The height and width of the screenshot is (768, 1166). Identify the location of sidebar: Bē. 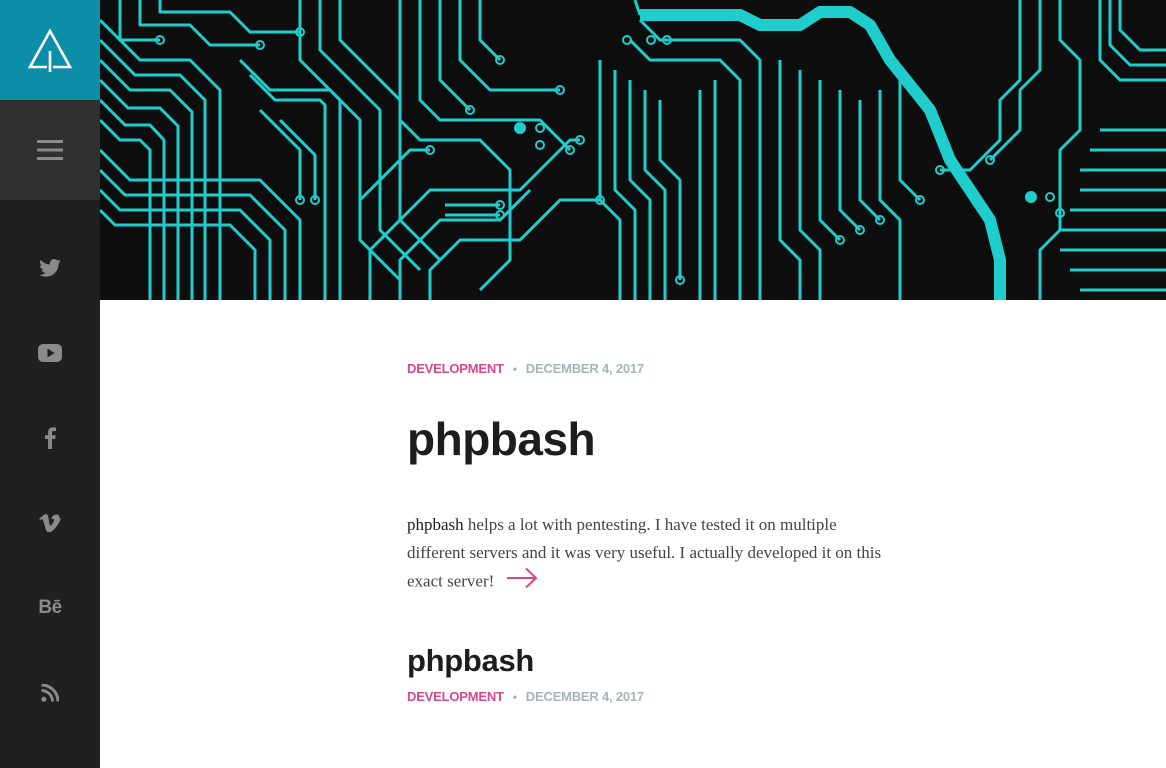
(50, 384).